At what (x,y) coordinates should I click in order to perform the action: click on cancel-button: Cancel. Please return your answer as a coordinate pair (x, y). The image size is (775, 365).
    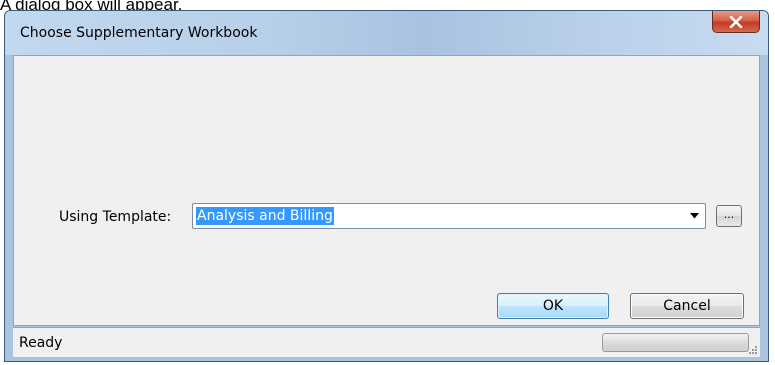
    Looking at the image, I should click on (687, 306).